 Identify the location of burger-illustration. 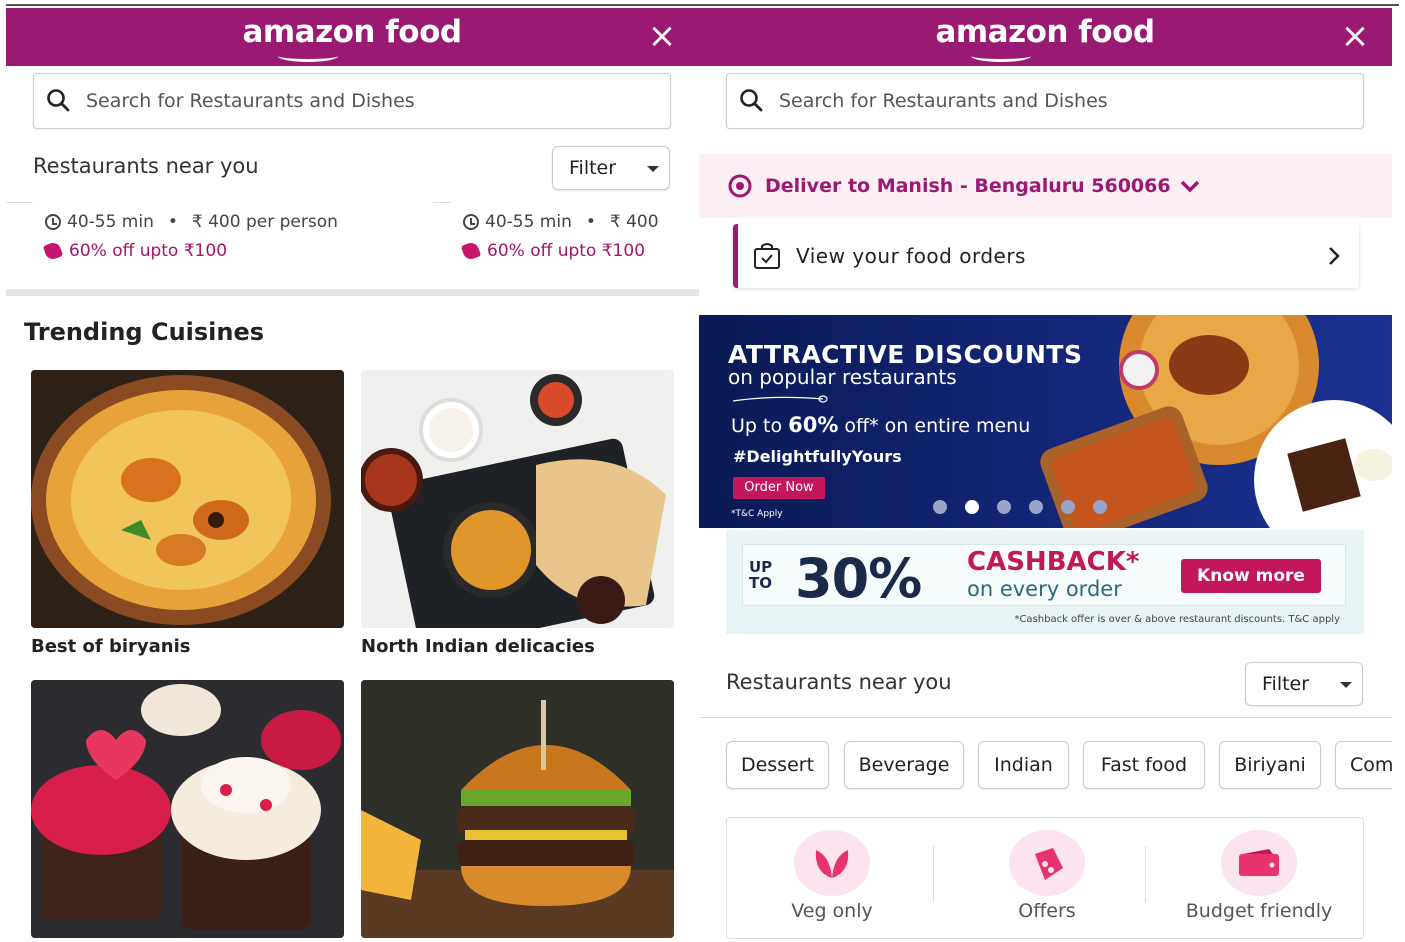
(517, 809).